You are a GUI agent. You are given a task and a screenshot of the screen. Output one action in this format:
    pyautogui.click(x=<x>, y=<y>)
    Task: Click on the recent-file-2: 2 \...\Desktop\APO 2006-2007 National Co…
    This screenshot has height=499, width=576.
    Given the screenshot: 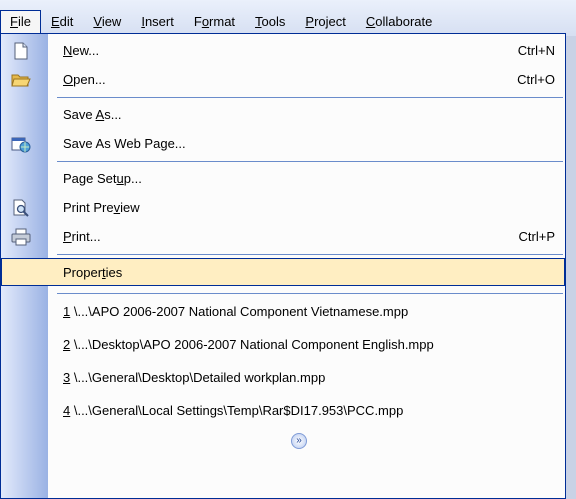 What is the action you would take?
    pyautogui.click(x=283, y=344)
    